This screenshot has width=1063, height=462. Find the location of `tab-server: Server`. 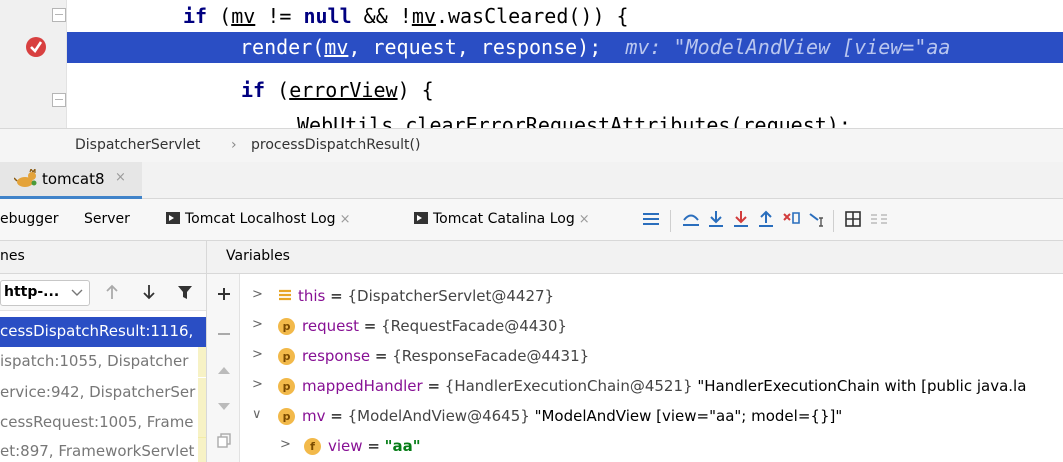

tab-server: Server is located at coordinates (107, 219).